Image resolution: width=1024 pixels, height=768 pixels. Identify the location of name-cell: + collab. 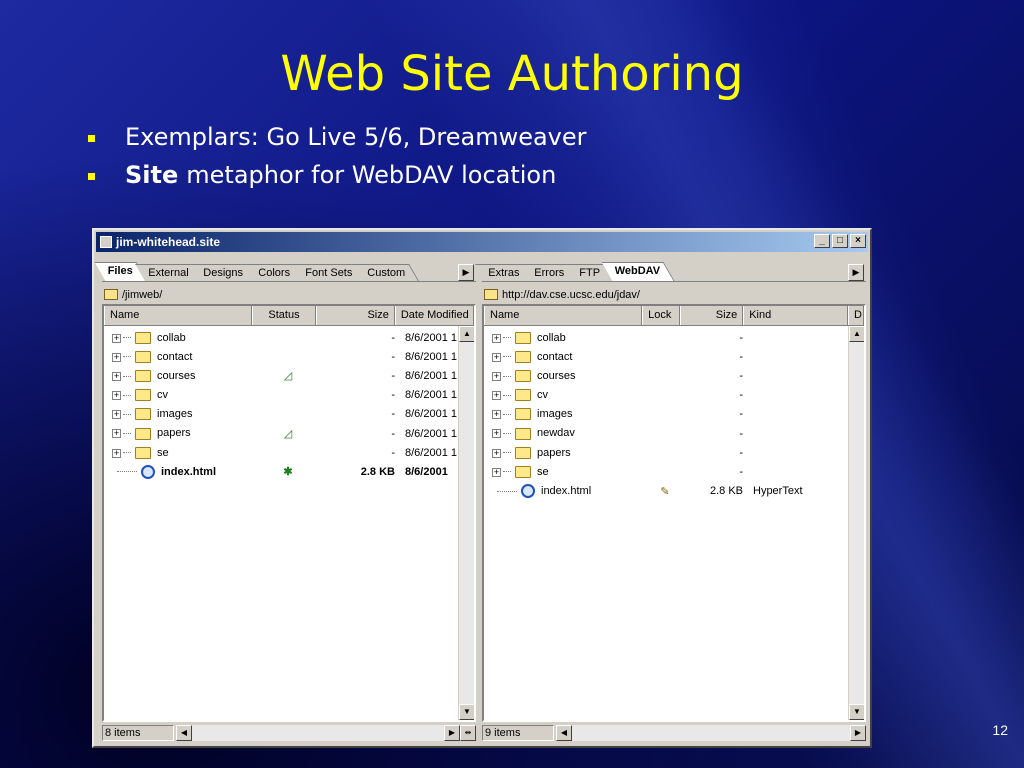
(180, 338).